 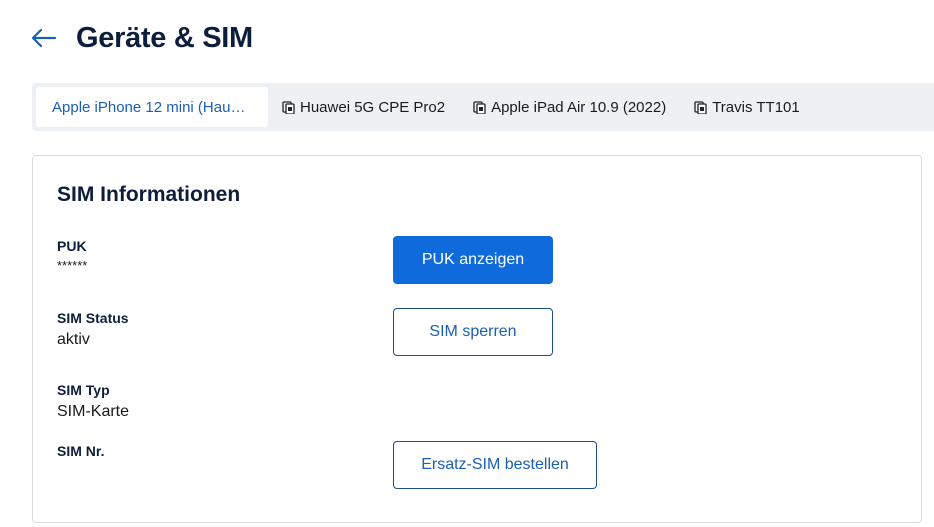 I want to click on puk-value: ******, so click(x=72, y=265).